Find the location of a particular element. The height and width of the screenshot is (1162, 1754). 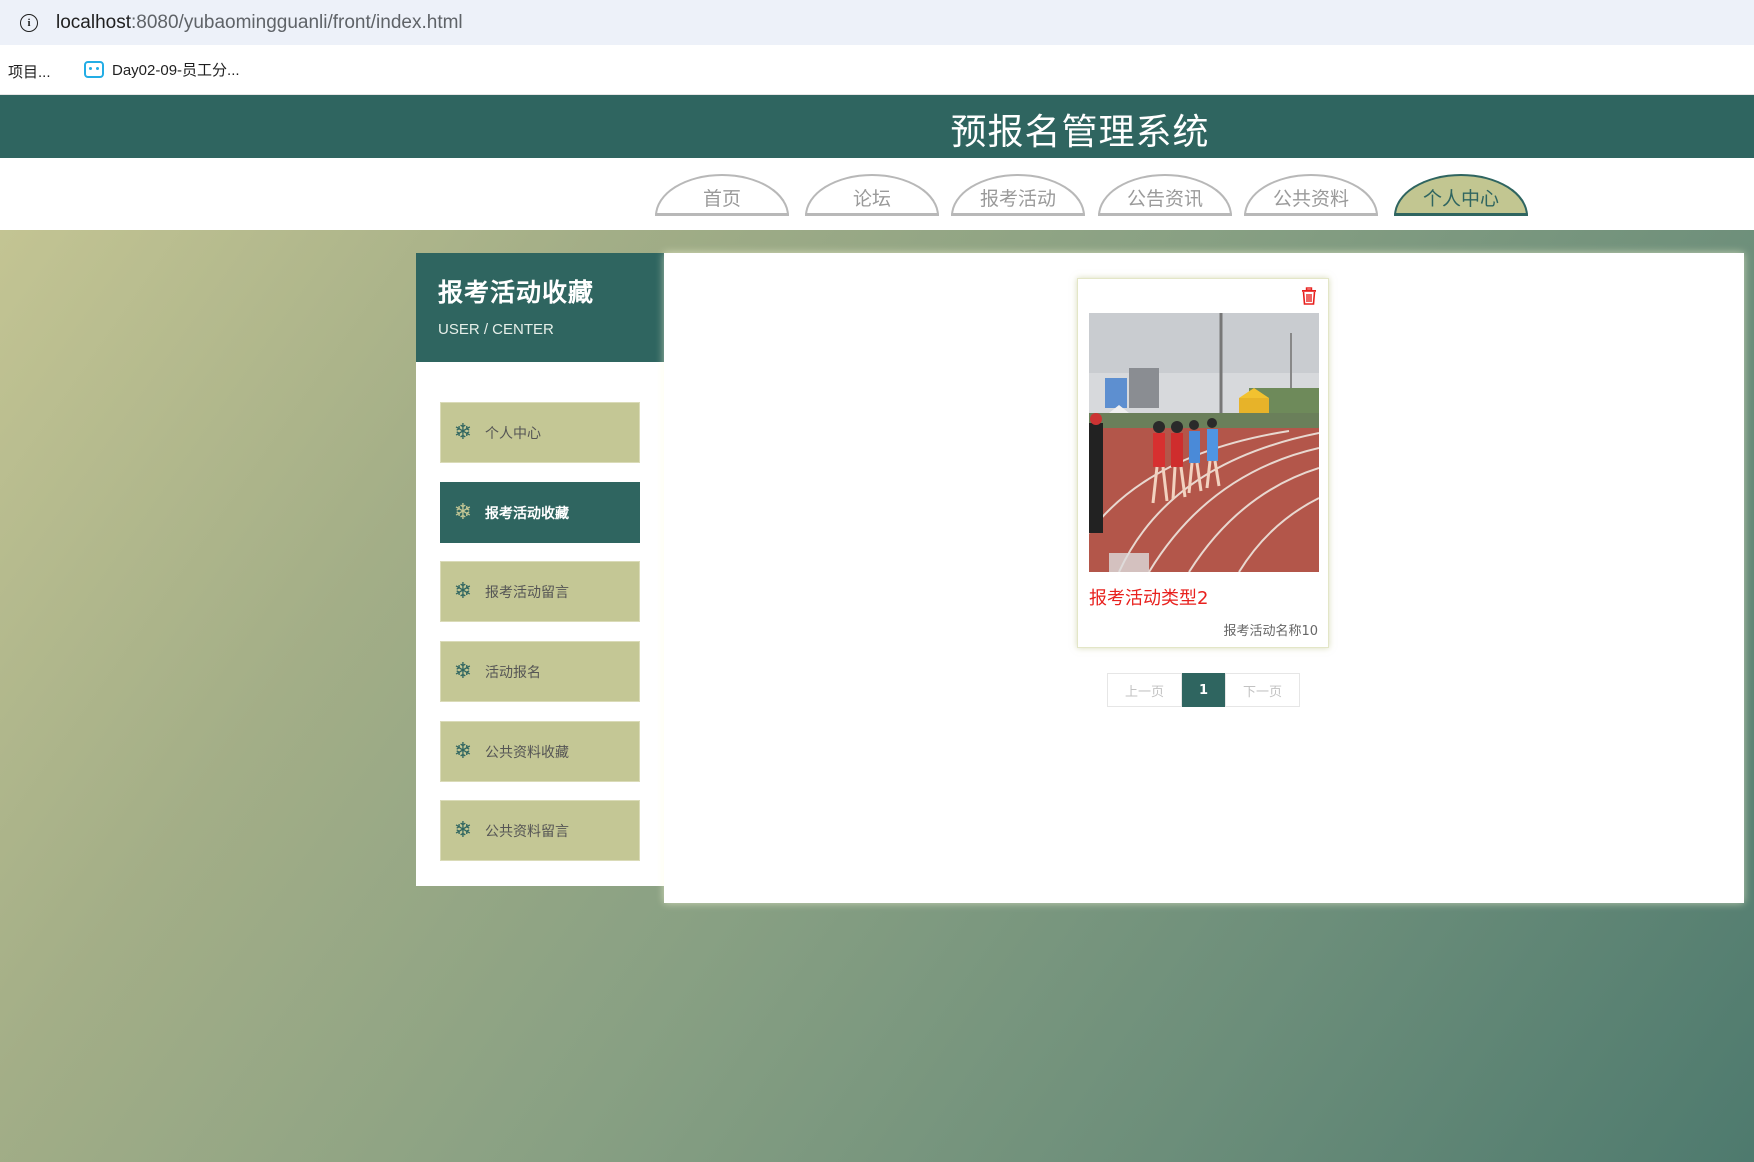

sidebar-item-material-messages: ❄ 公共资料留言 is located at coordinates (540, 830).